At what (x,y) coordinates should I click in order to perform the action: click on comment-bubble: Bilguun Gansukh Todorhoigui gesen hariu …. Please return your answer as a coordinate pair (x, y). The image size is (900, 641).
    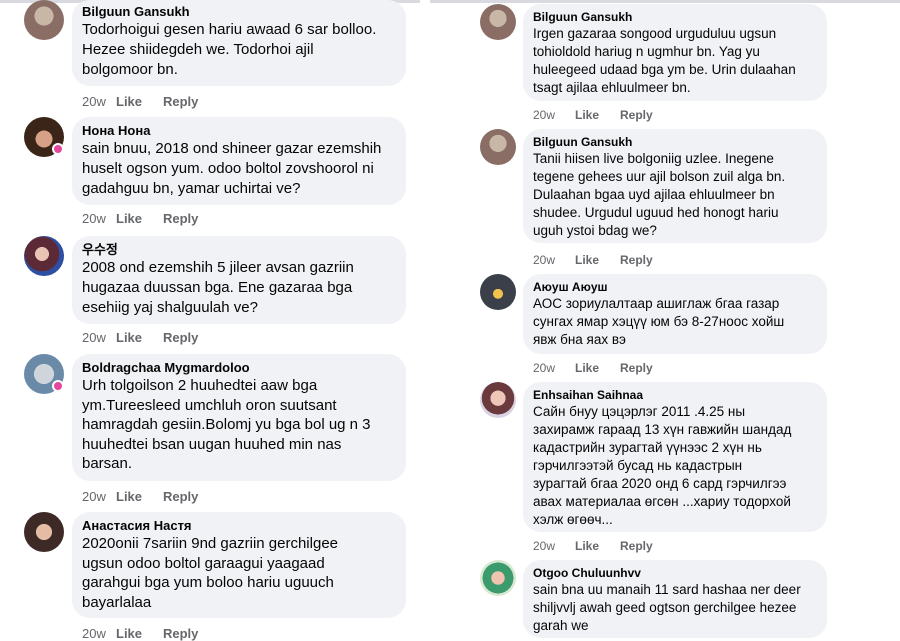
    Looking at the image, I should click on (239, 43).